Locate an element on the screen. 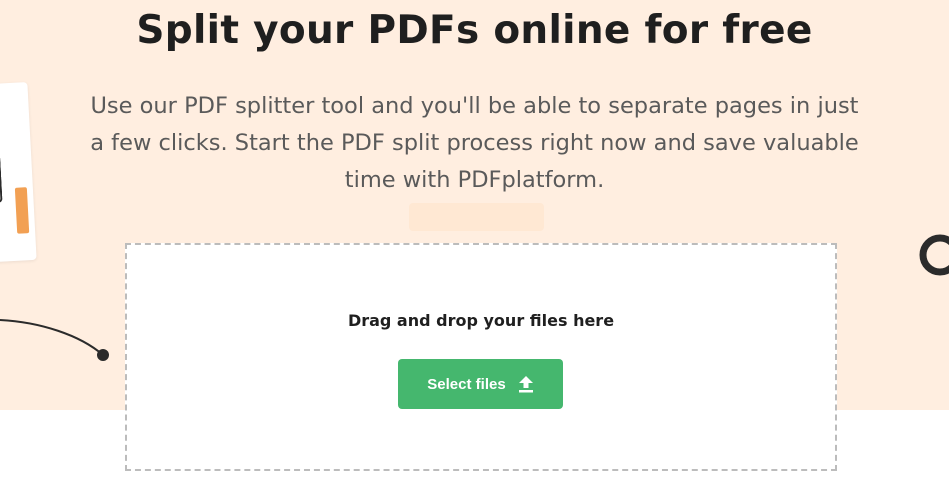 The image size is (949, 497). select-files-button: Select files is located at coordinates (480, 384).